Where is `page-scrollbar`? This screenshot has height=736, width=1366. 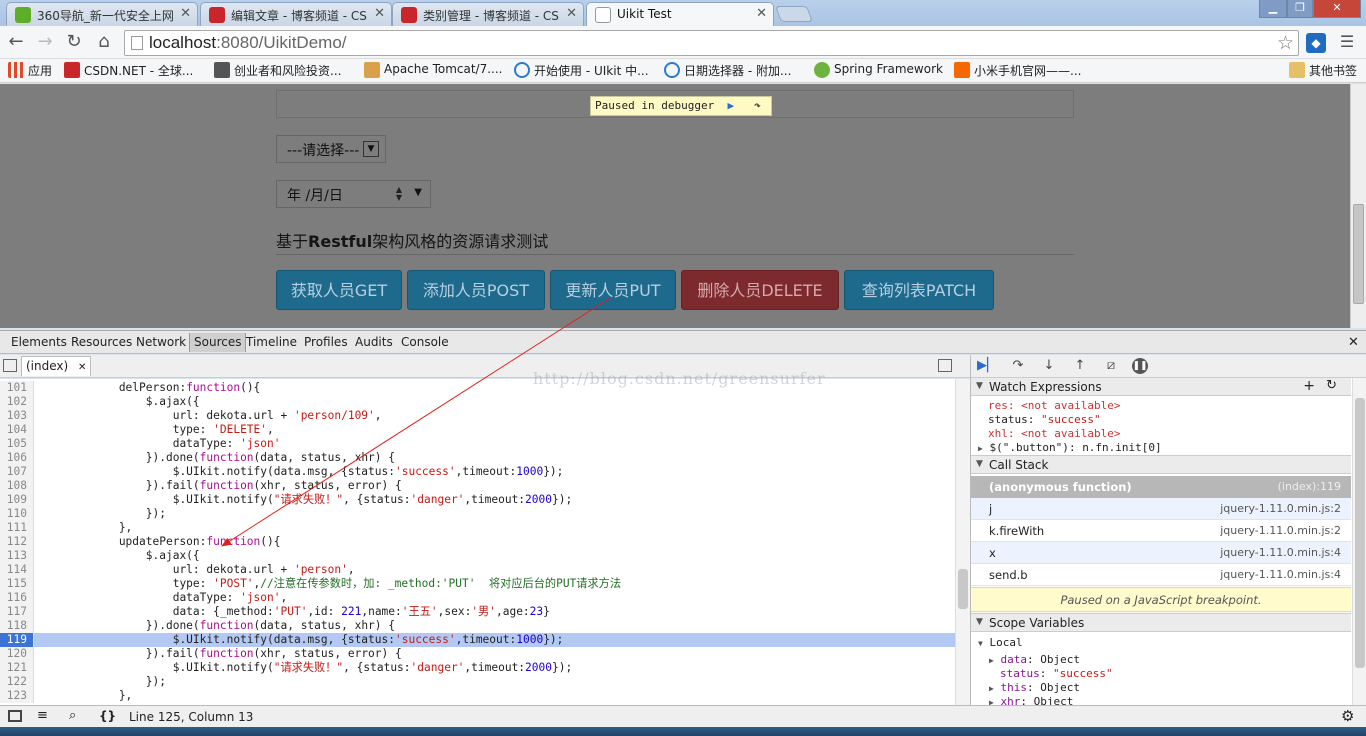 page-scrollbar is located at coordinates (1358, 206).